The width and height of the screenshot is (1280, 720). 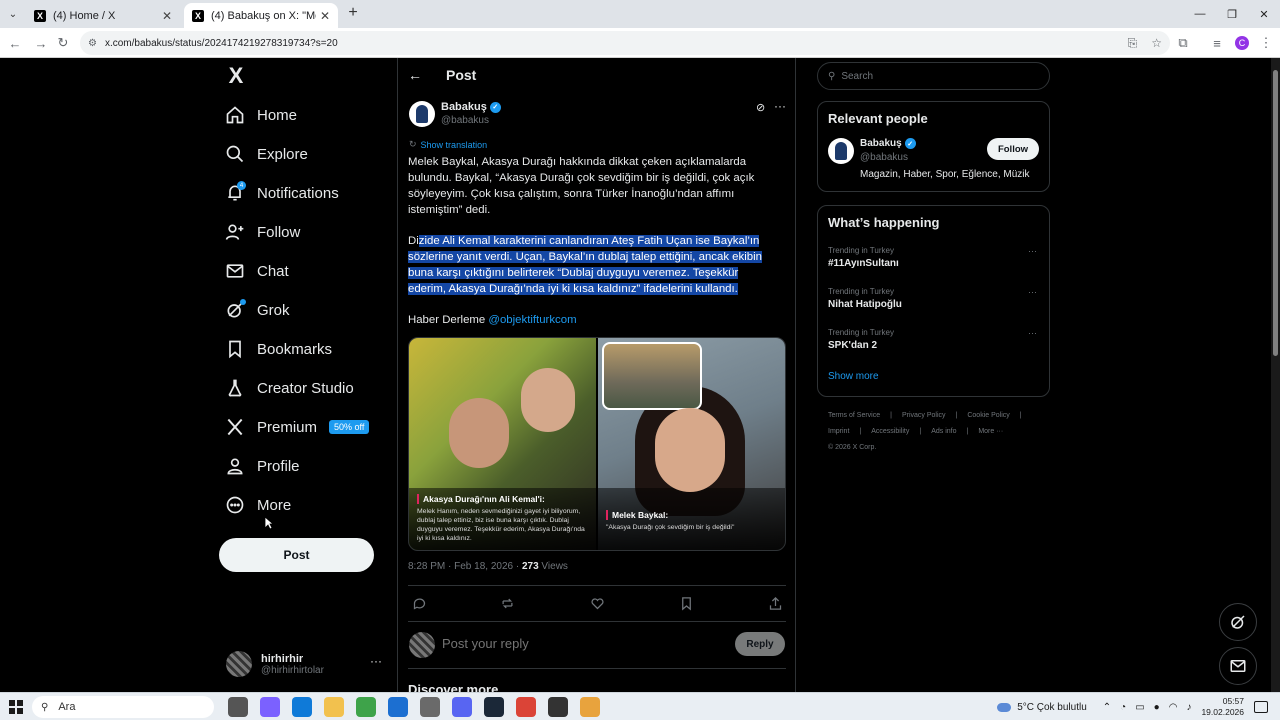 What do you see at coordinates (465, 120) in the screenshot?
I see `author-handle: @babakus` at bounding box center [465, 120].